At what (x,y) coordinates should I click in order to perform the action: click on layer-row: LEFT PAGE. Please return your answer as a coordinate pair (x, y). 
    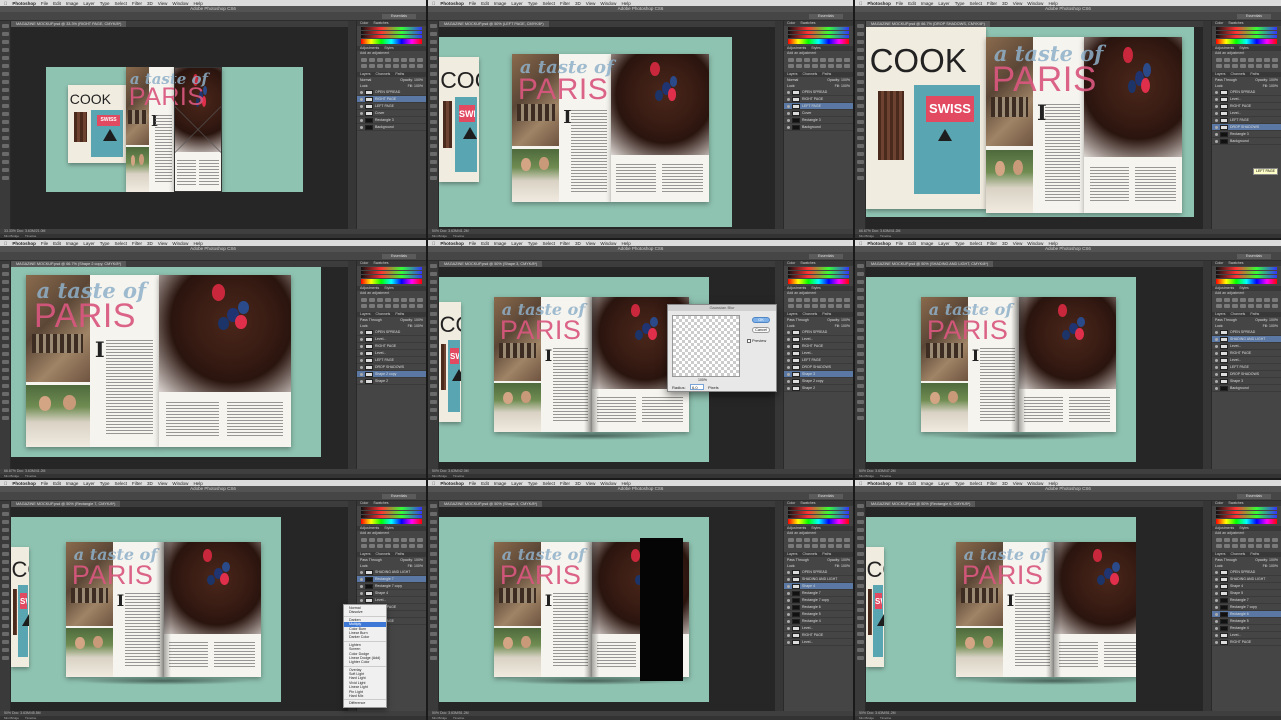
    Looking at the image, I should click on (818, 360).